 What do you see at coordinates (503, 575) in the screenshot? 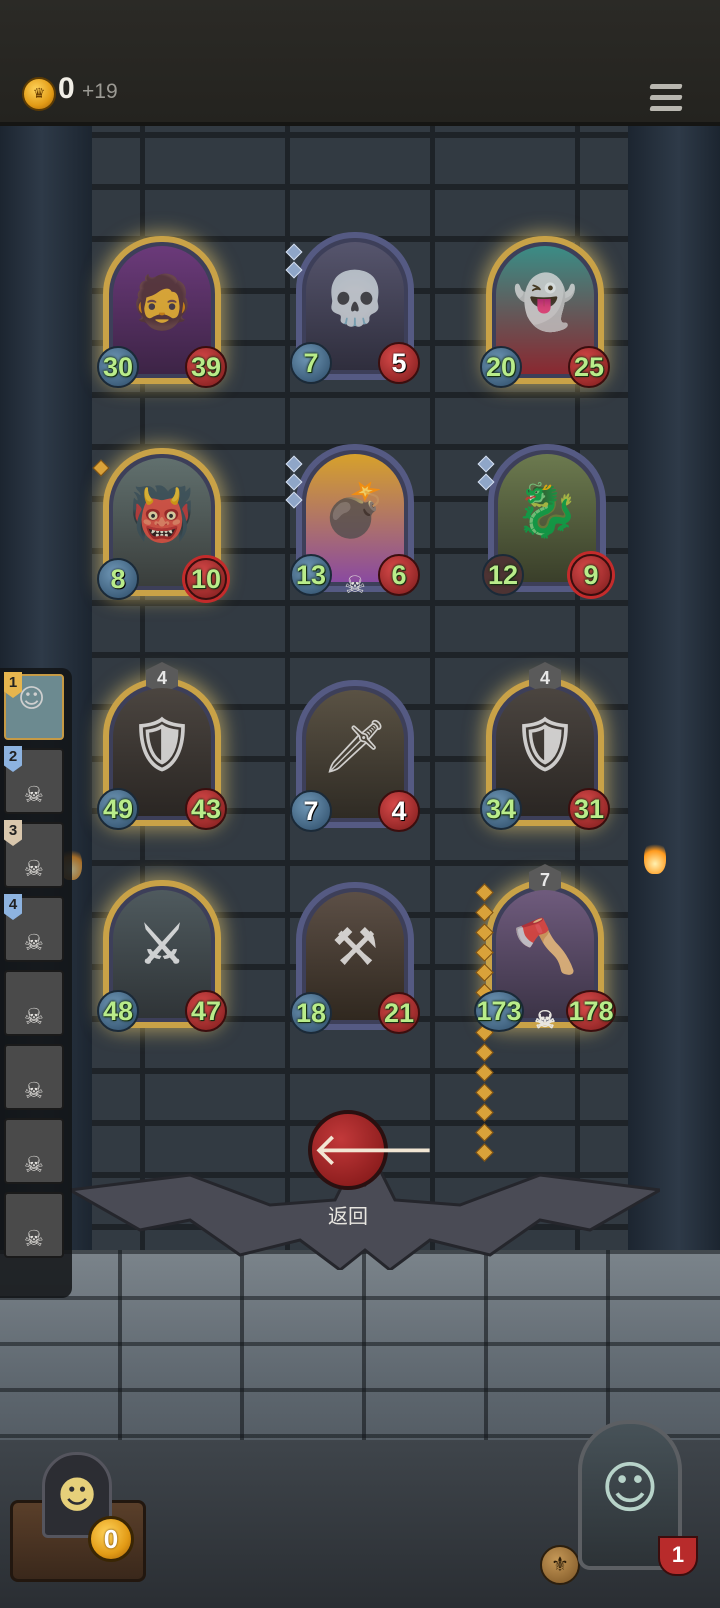
I see `attack-stat: 12` at bounding box center [503, 575].